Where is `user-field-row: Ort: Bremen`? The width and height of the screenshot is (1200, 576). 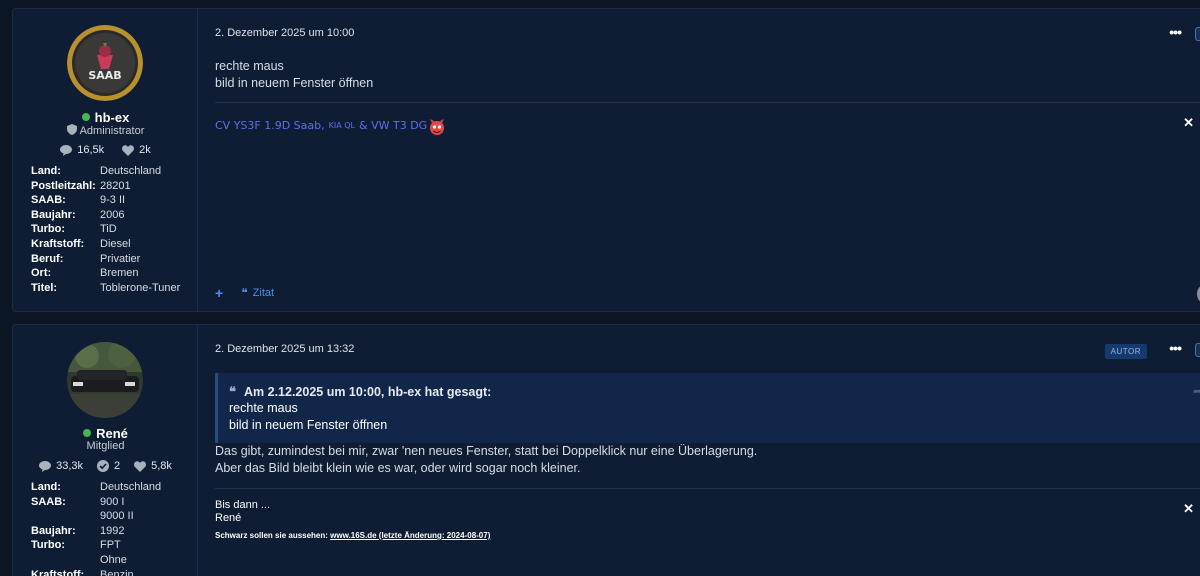 user-field-row: Ort: Bremen is located at coordinates (105, 273).